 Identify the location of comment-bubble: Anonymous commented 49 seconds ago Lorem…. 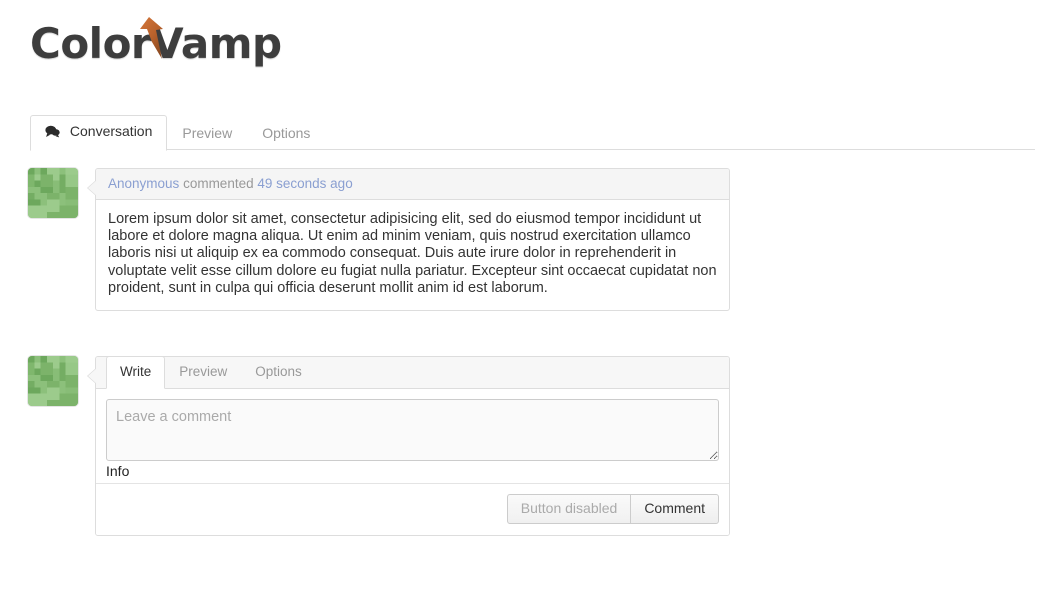
(408, 240).